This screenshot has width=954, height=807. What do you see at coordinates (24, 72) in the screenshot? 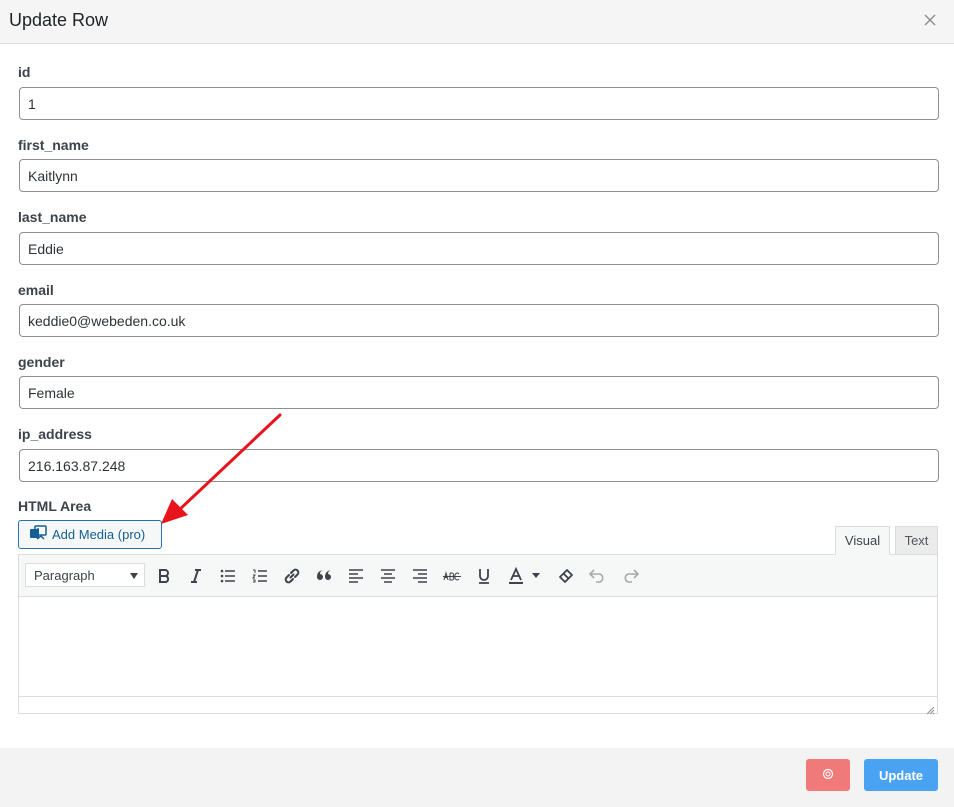
I see `id-label: id` at bounding box center [24, 72].